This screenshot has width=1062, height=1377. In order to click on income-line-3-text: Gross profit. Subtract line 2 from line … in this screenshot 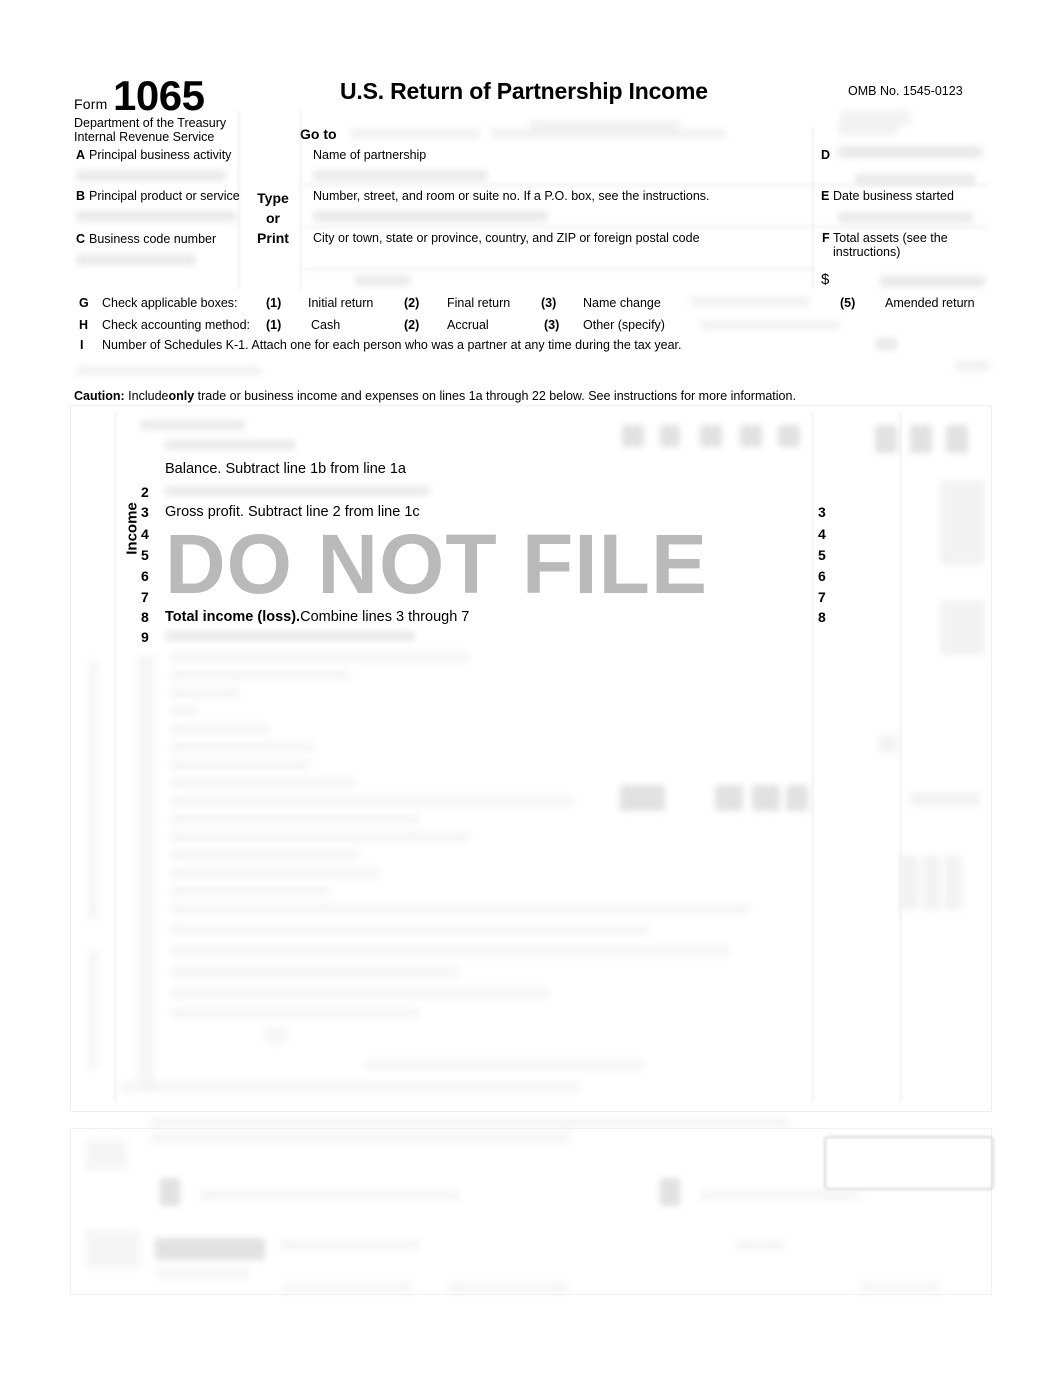, I will do `click(292, 512)`.